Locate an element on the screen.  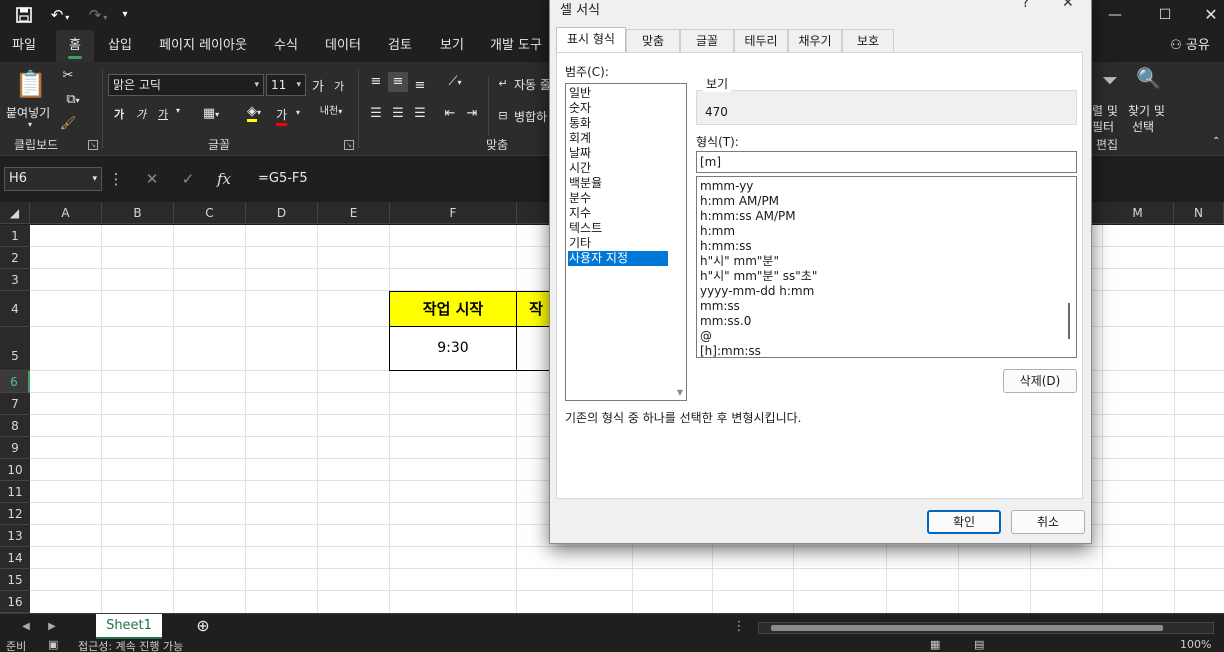
dialog-close-icon: ✕ is located at coordinates (1068, 5).